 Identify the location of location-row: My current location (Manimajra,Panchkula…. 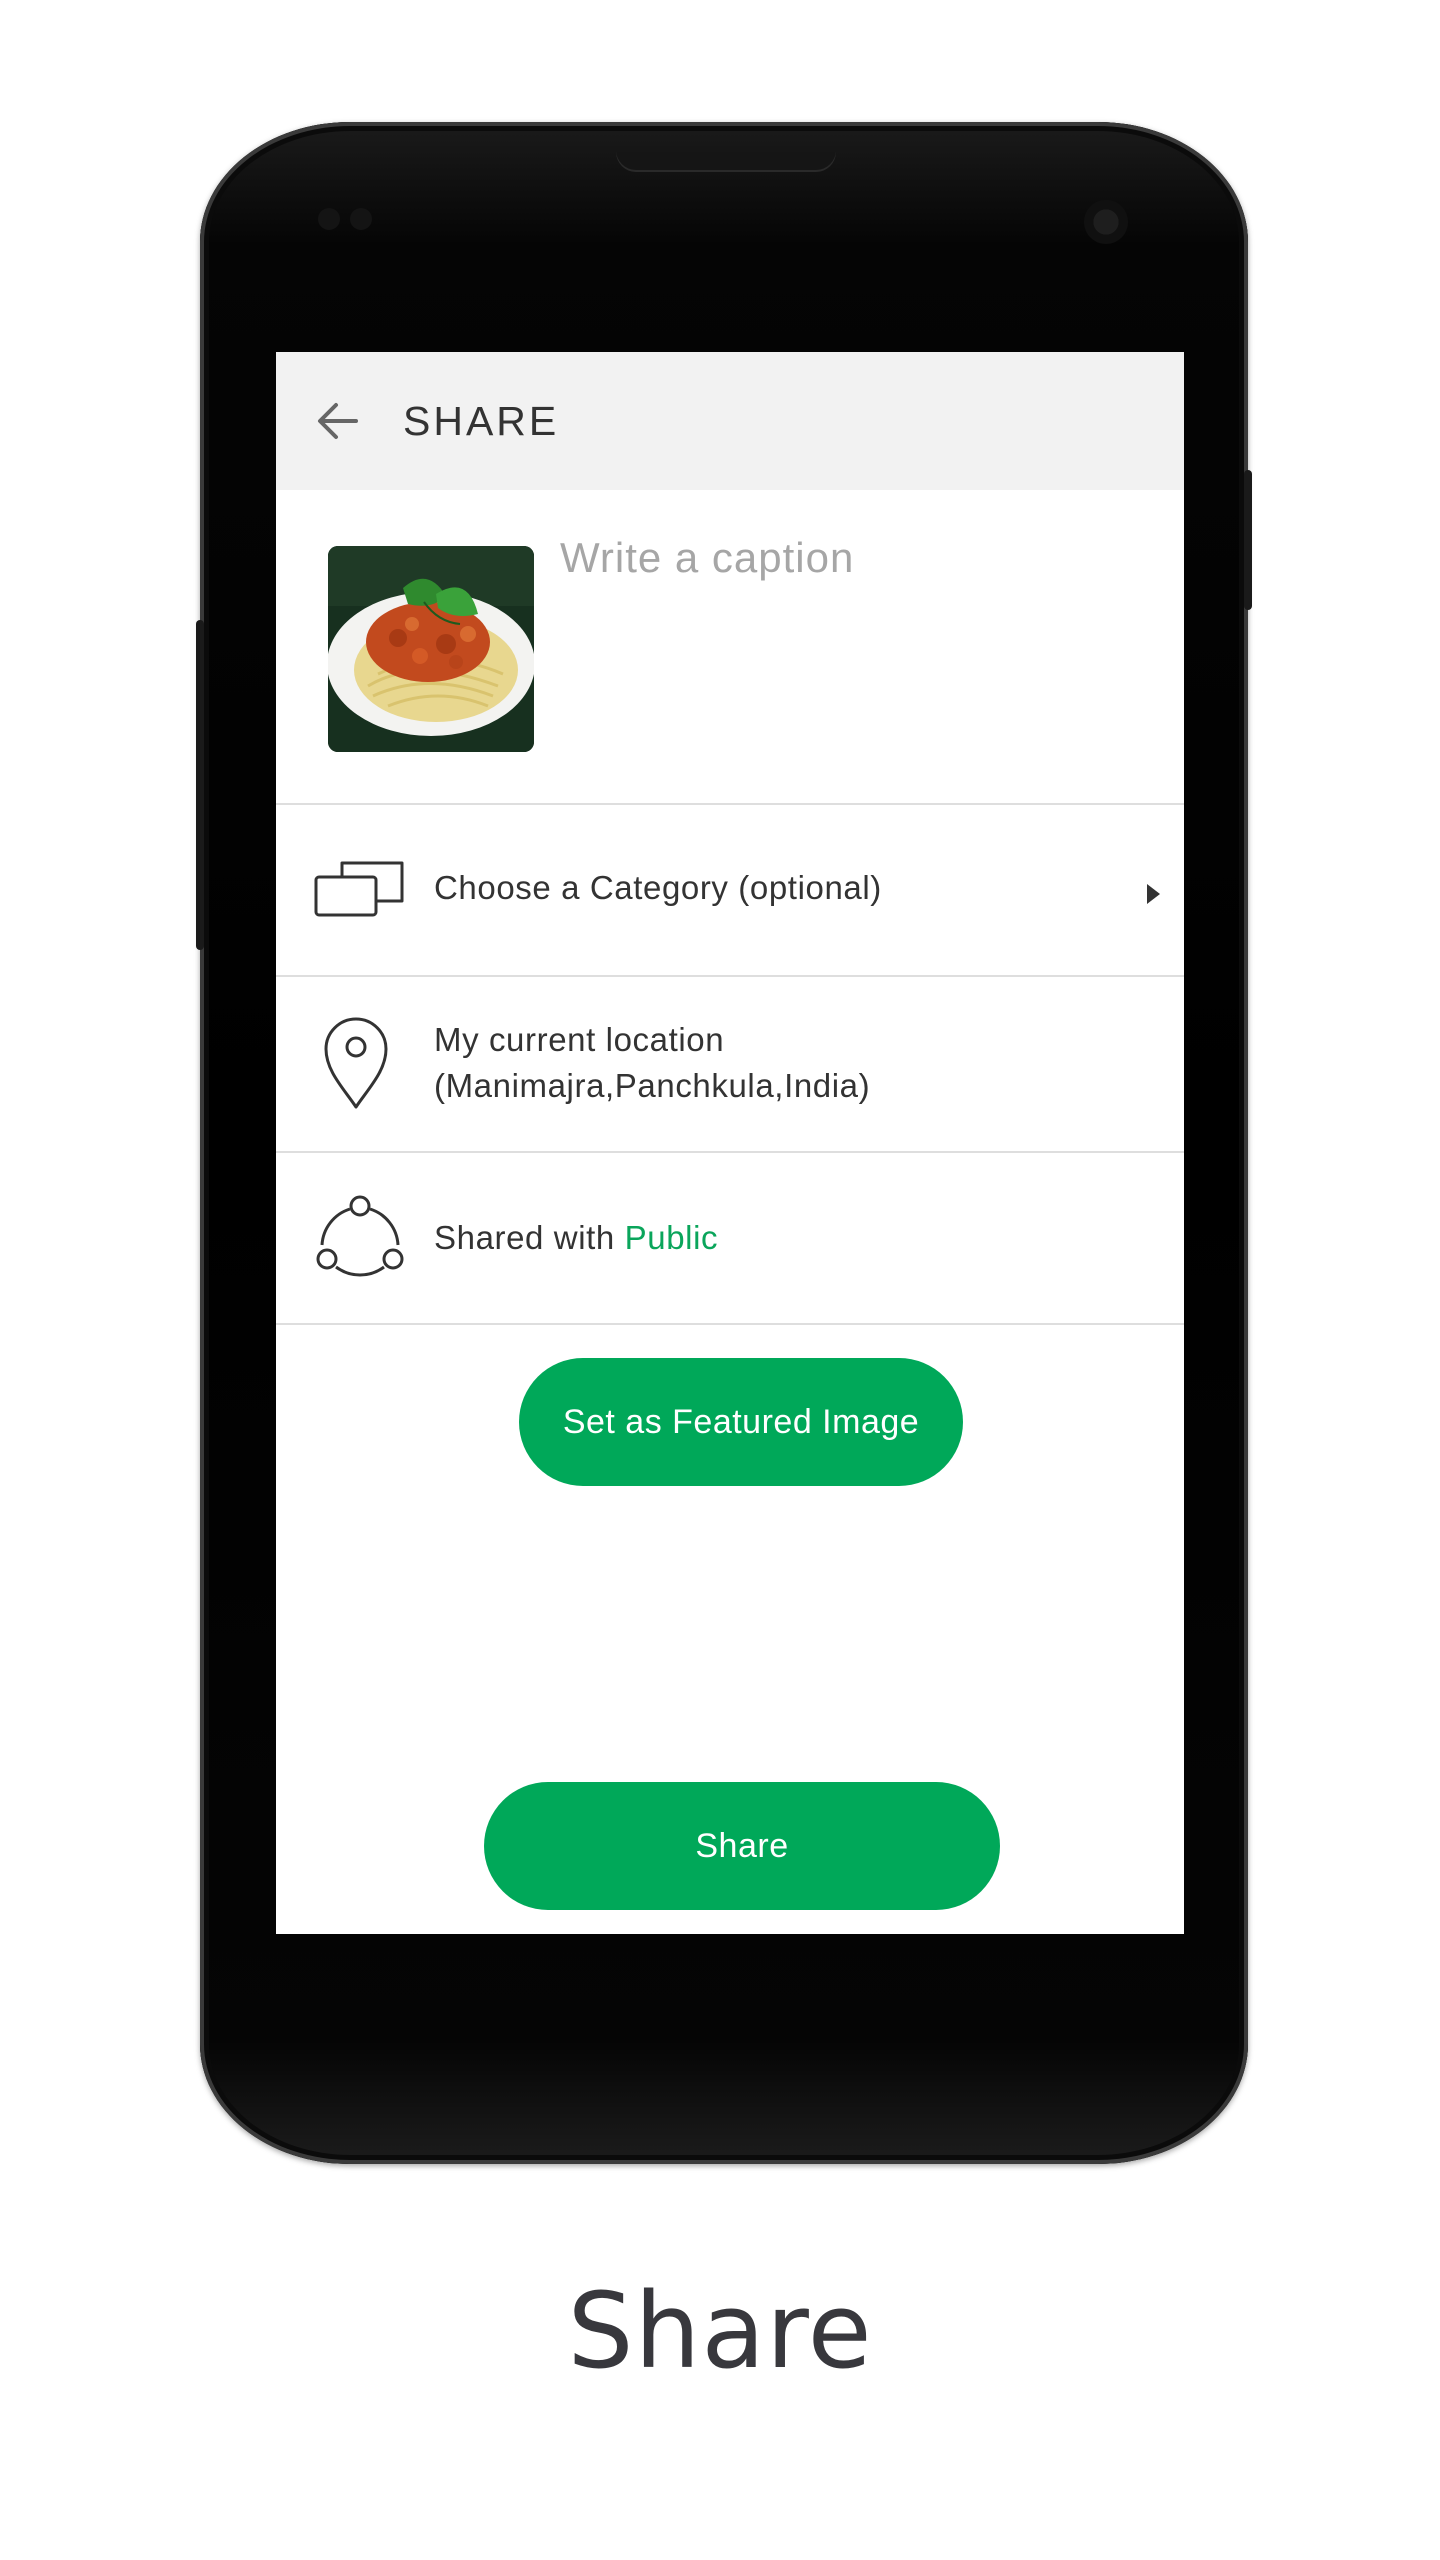
(730, 1064).